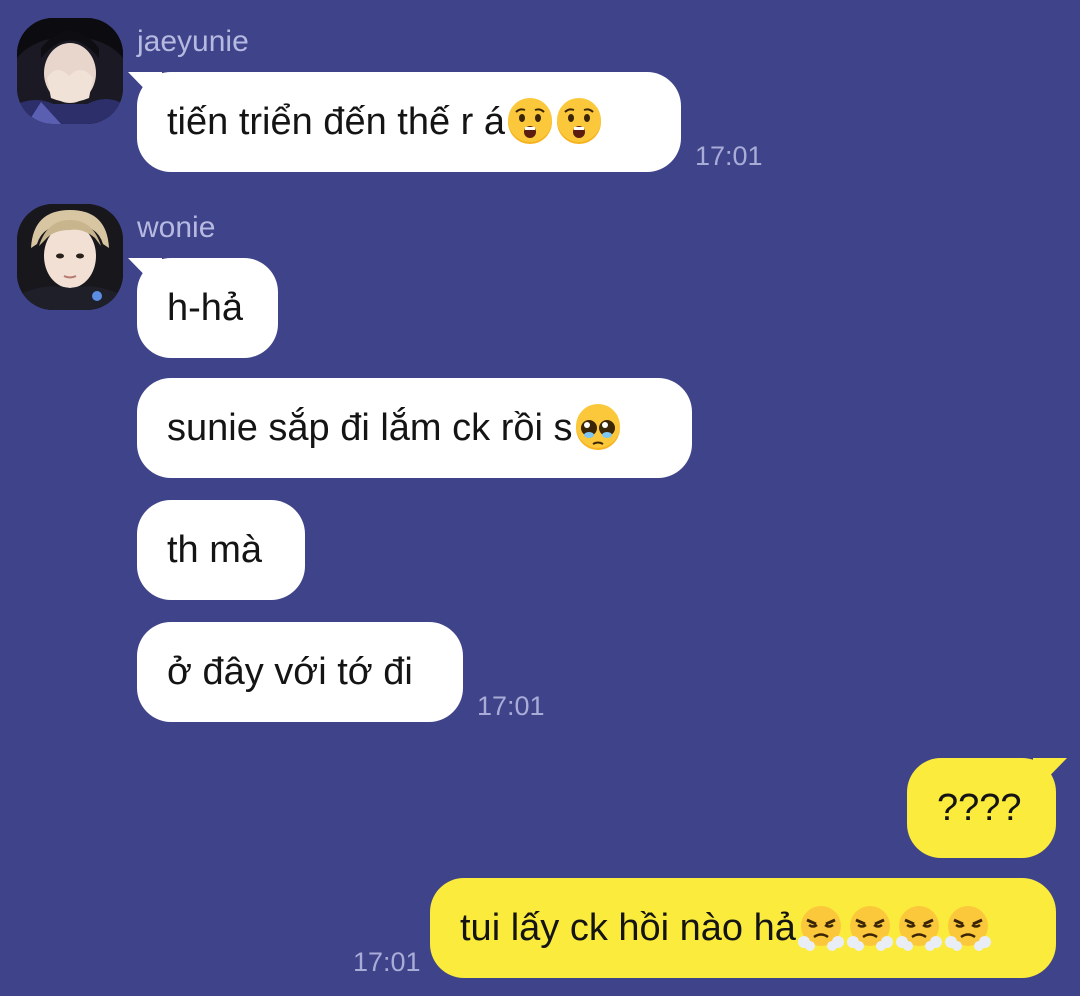 Image resolution: width=1080 pixels, height=996 pixels. I want to click on message-bubble: h-hả, so click(207, 308).